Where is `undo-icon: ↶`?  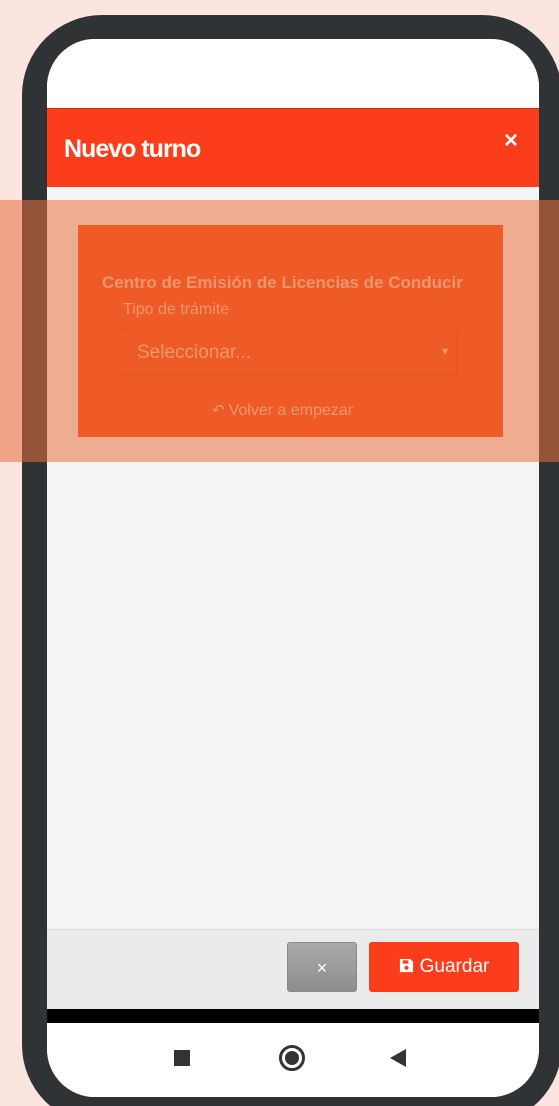 undo-icon: ↶ is located at coordinates (218, 410).